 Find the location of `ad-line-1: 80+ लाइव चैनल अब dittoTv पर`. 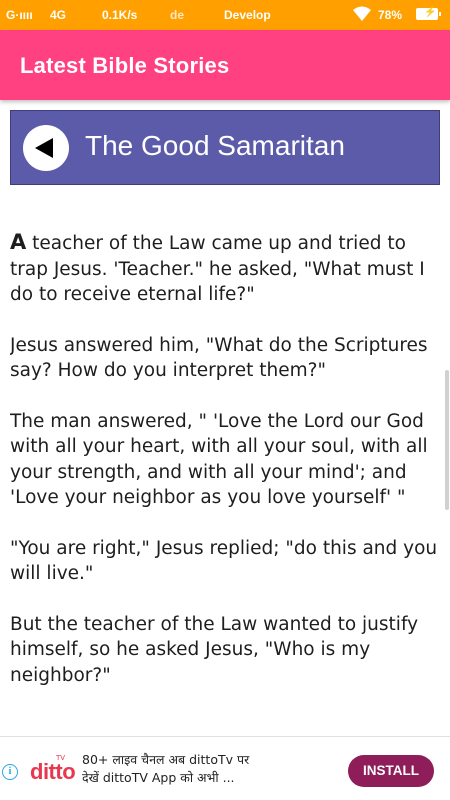

ad-line-1: 80+ लाइव चैनल अब dittoTv पर is located at coordinates (166, 759).